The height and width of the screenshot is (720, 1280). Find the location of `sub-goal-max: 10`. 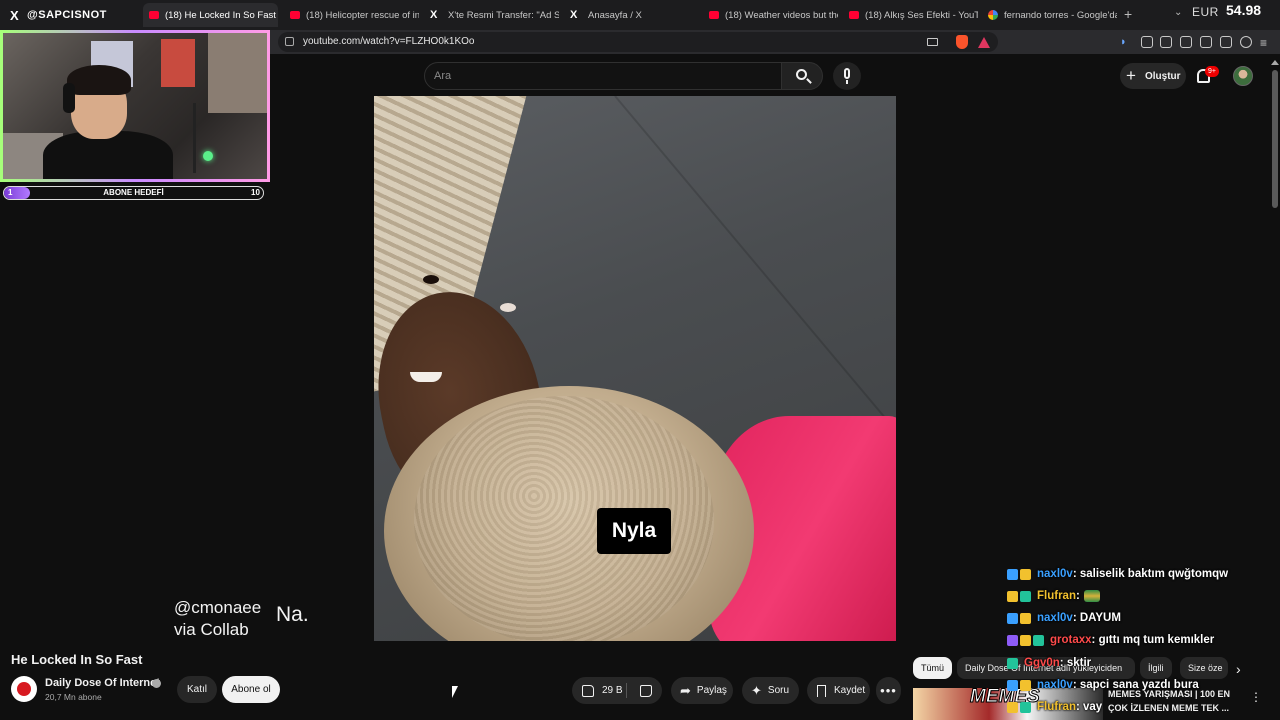

sub-goal-max: 10 is located at coordinates (255, 192).